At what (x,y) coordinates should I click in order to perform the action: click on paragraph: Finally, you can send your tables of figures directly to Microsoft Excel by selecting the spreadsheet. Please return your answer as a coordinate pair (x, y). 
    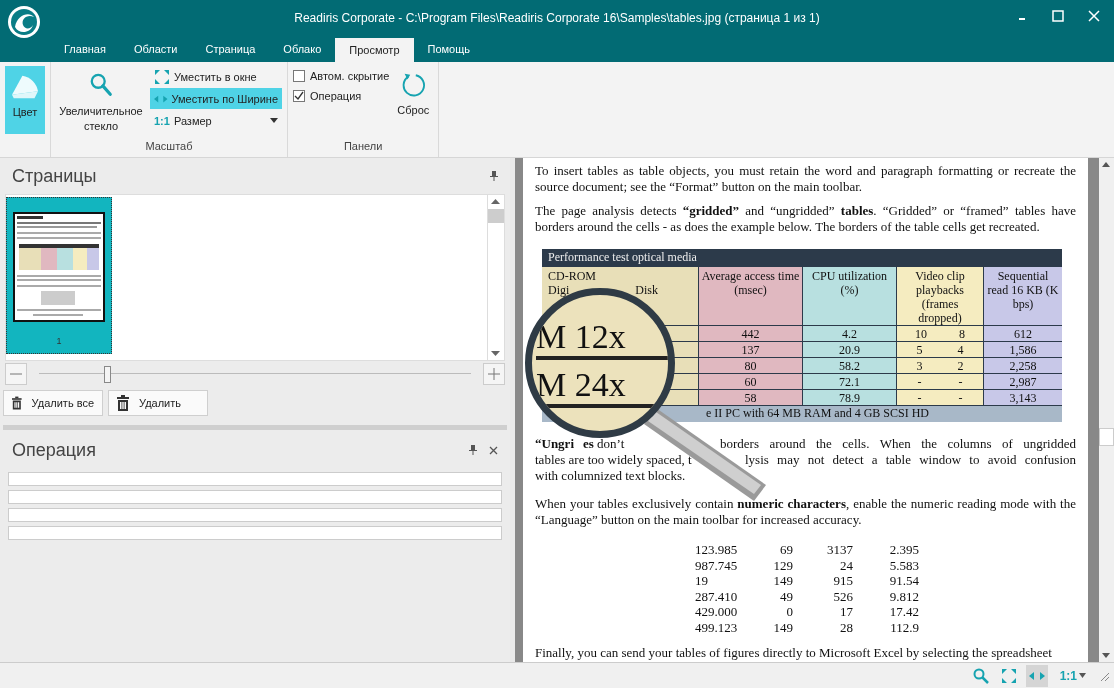
    Looking at the image, I should click on (794, 653).